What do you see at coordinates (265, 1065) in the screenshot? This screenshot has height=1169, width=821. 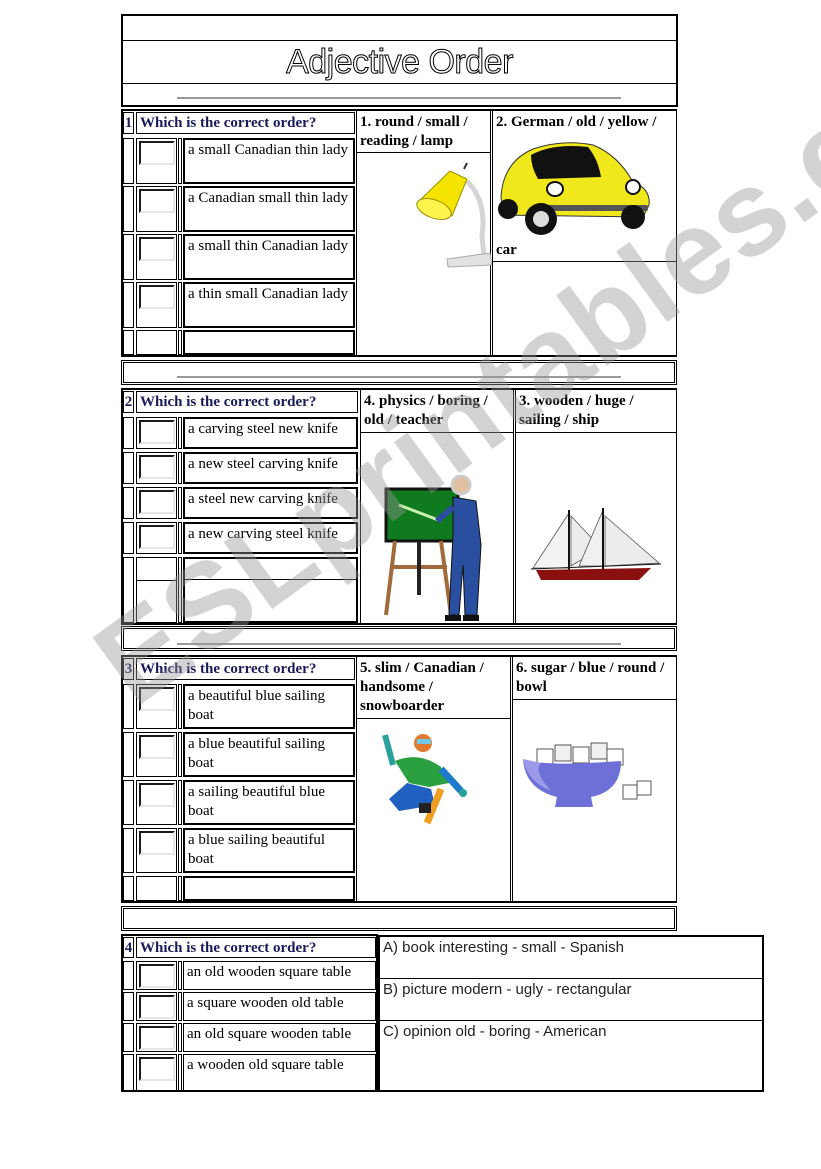 I see `option-text: a wooden old square table` at bounding box center [265, 1065].